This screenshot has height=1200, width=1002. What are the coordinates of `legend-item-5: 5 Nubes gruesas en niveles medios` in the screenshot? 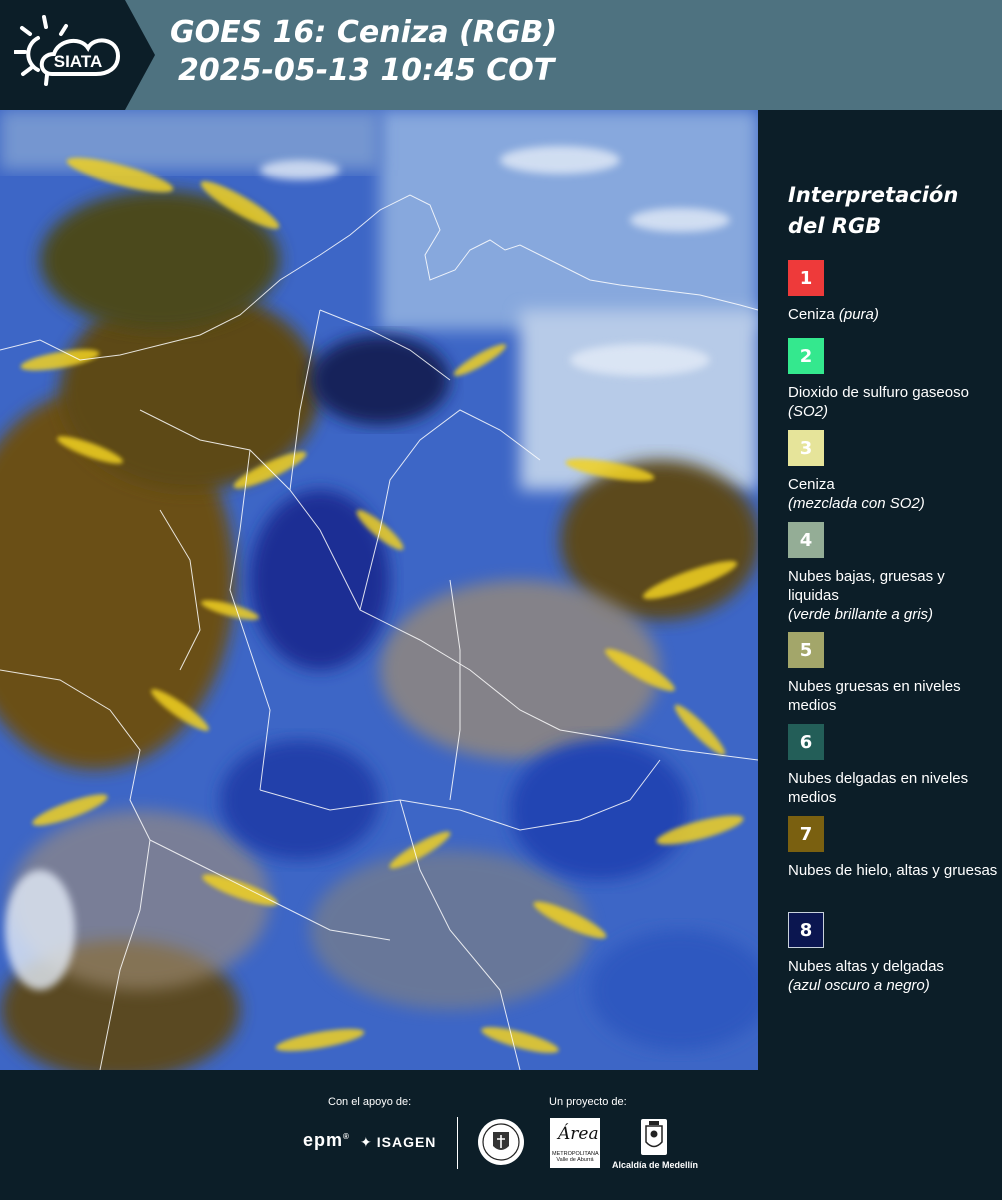 It's located at (893, 673).